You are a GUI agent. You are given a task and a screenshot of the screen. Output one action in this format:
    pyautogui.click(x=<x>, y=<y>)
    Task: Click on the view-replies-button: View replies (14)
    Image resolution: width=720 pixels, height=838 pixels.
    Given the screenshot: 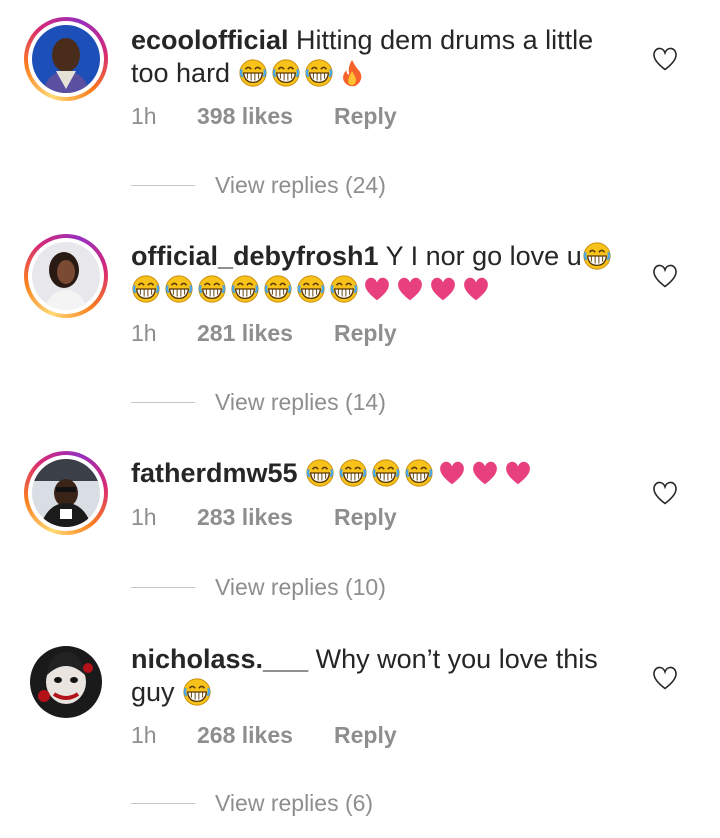 What is the action you would take?
    pyautogui.click(x=291, y=402)
    